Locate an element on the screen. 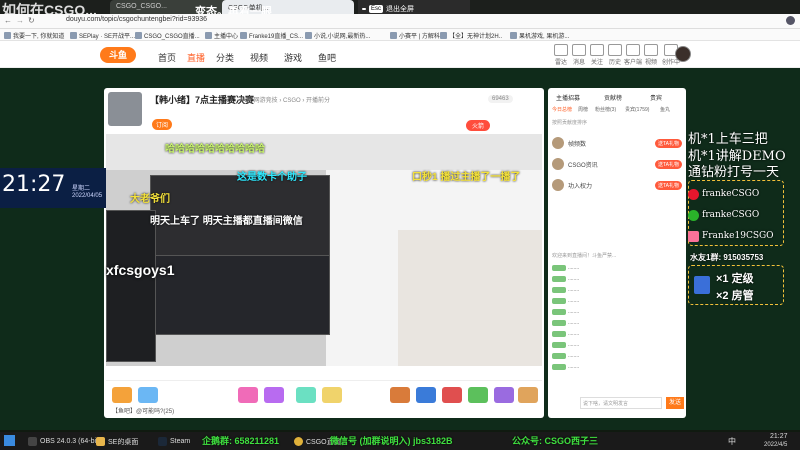 The width and height of the screenshot is (800, 450). forward-icon: → is located at coordinates (20, 20).